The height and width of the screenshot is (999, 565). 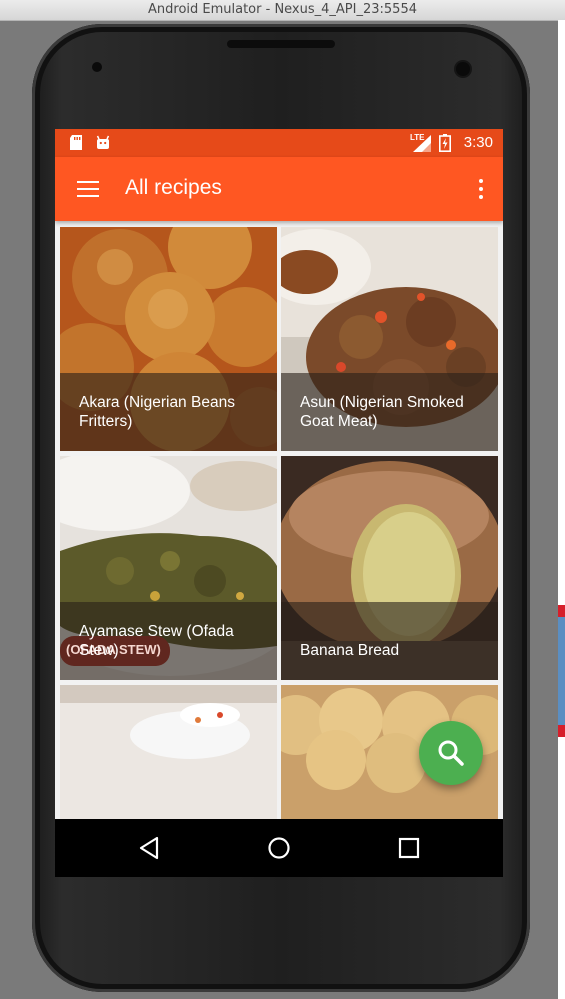 I want to click on back-icon, so click(x=149, y=848).